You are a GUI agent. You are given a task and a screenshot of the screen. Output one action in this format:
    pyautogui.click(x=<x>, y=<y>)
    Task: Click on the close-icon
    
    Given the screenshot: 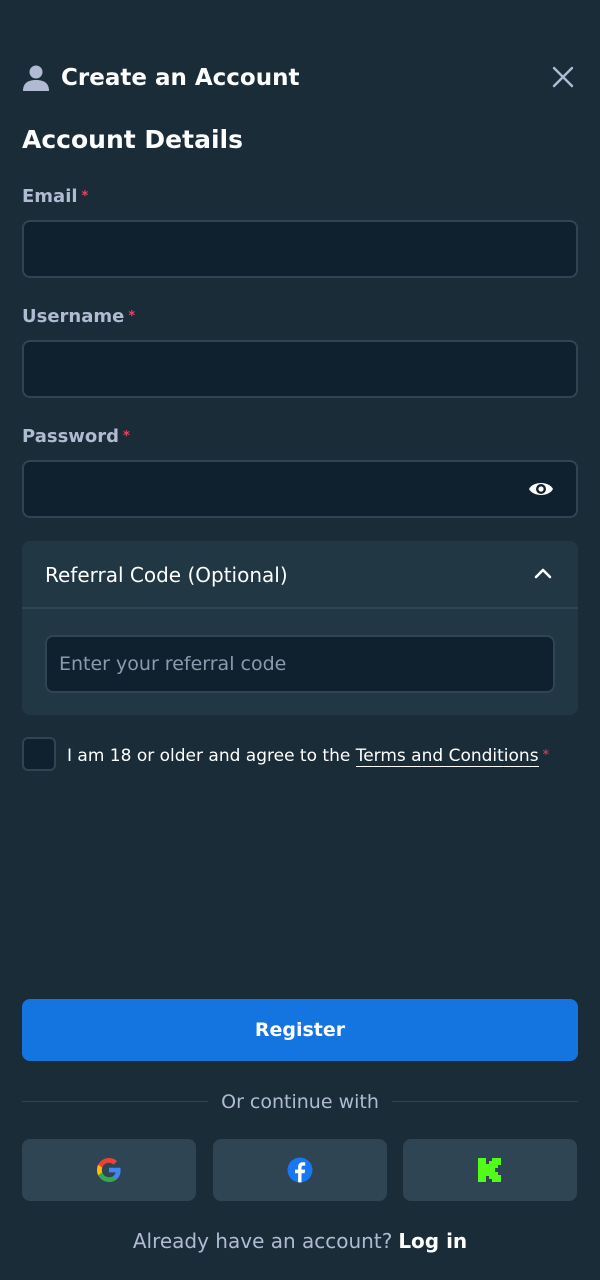 What is the action you would take?
    pyautogui.click(x=563, y=77)
    